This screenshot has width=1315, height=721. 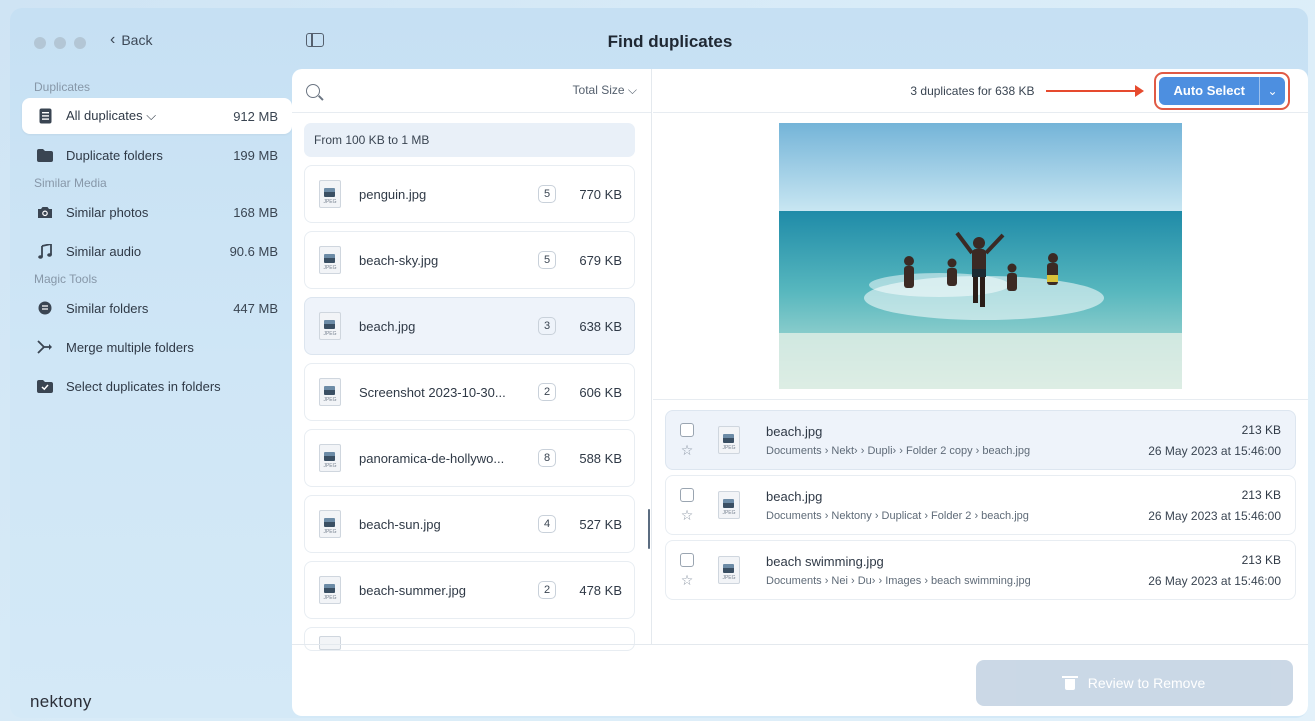 I want to click on file-size: 606 KB, so click(x=600, y=392).